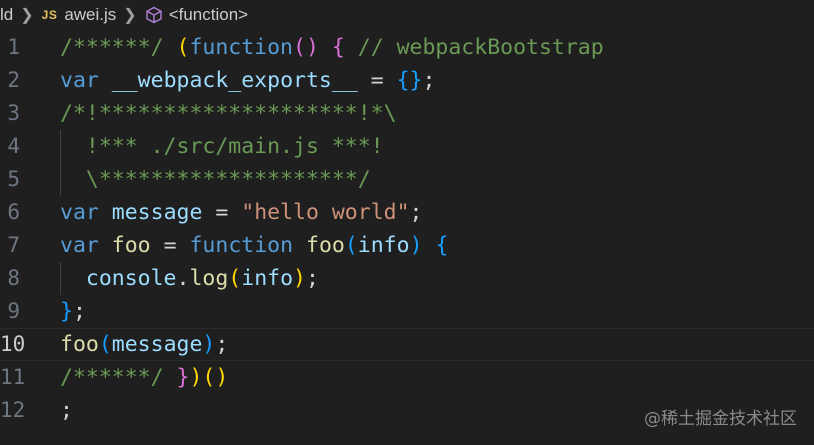 The image size is (814, 445). Describe the element at coordinates (474, 47) in the screenshot. I see `code-token: // webpackBootstrap` at that location.